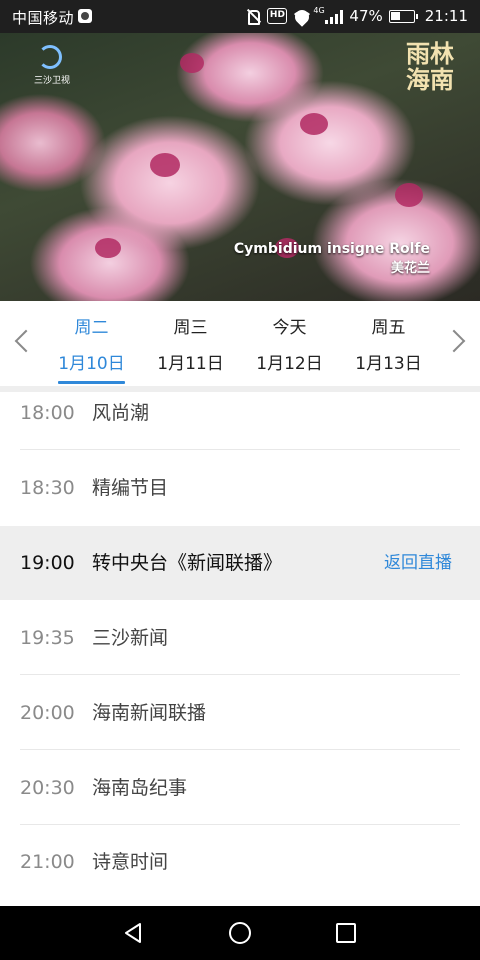 This screenshot has width=480, height=960. Describe the element at coordinates (240, 421) in the screenshot. I see `program-row: 18:00 风尚潮` at that location.